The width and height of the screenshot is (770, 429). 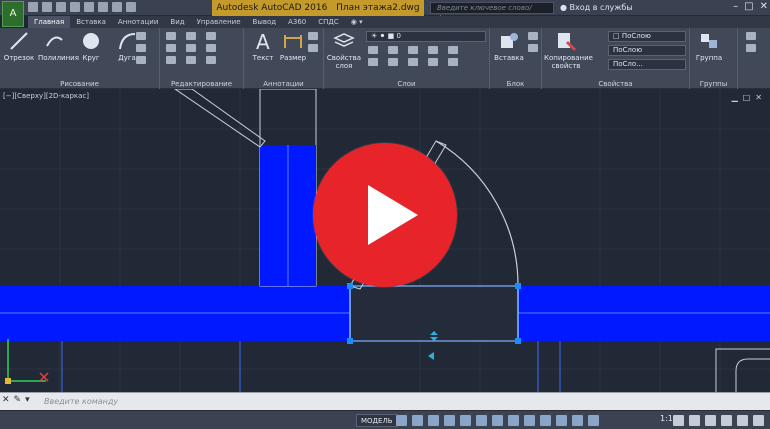 I want to click on redo-icon, so click(x=117, y=7).